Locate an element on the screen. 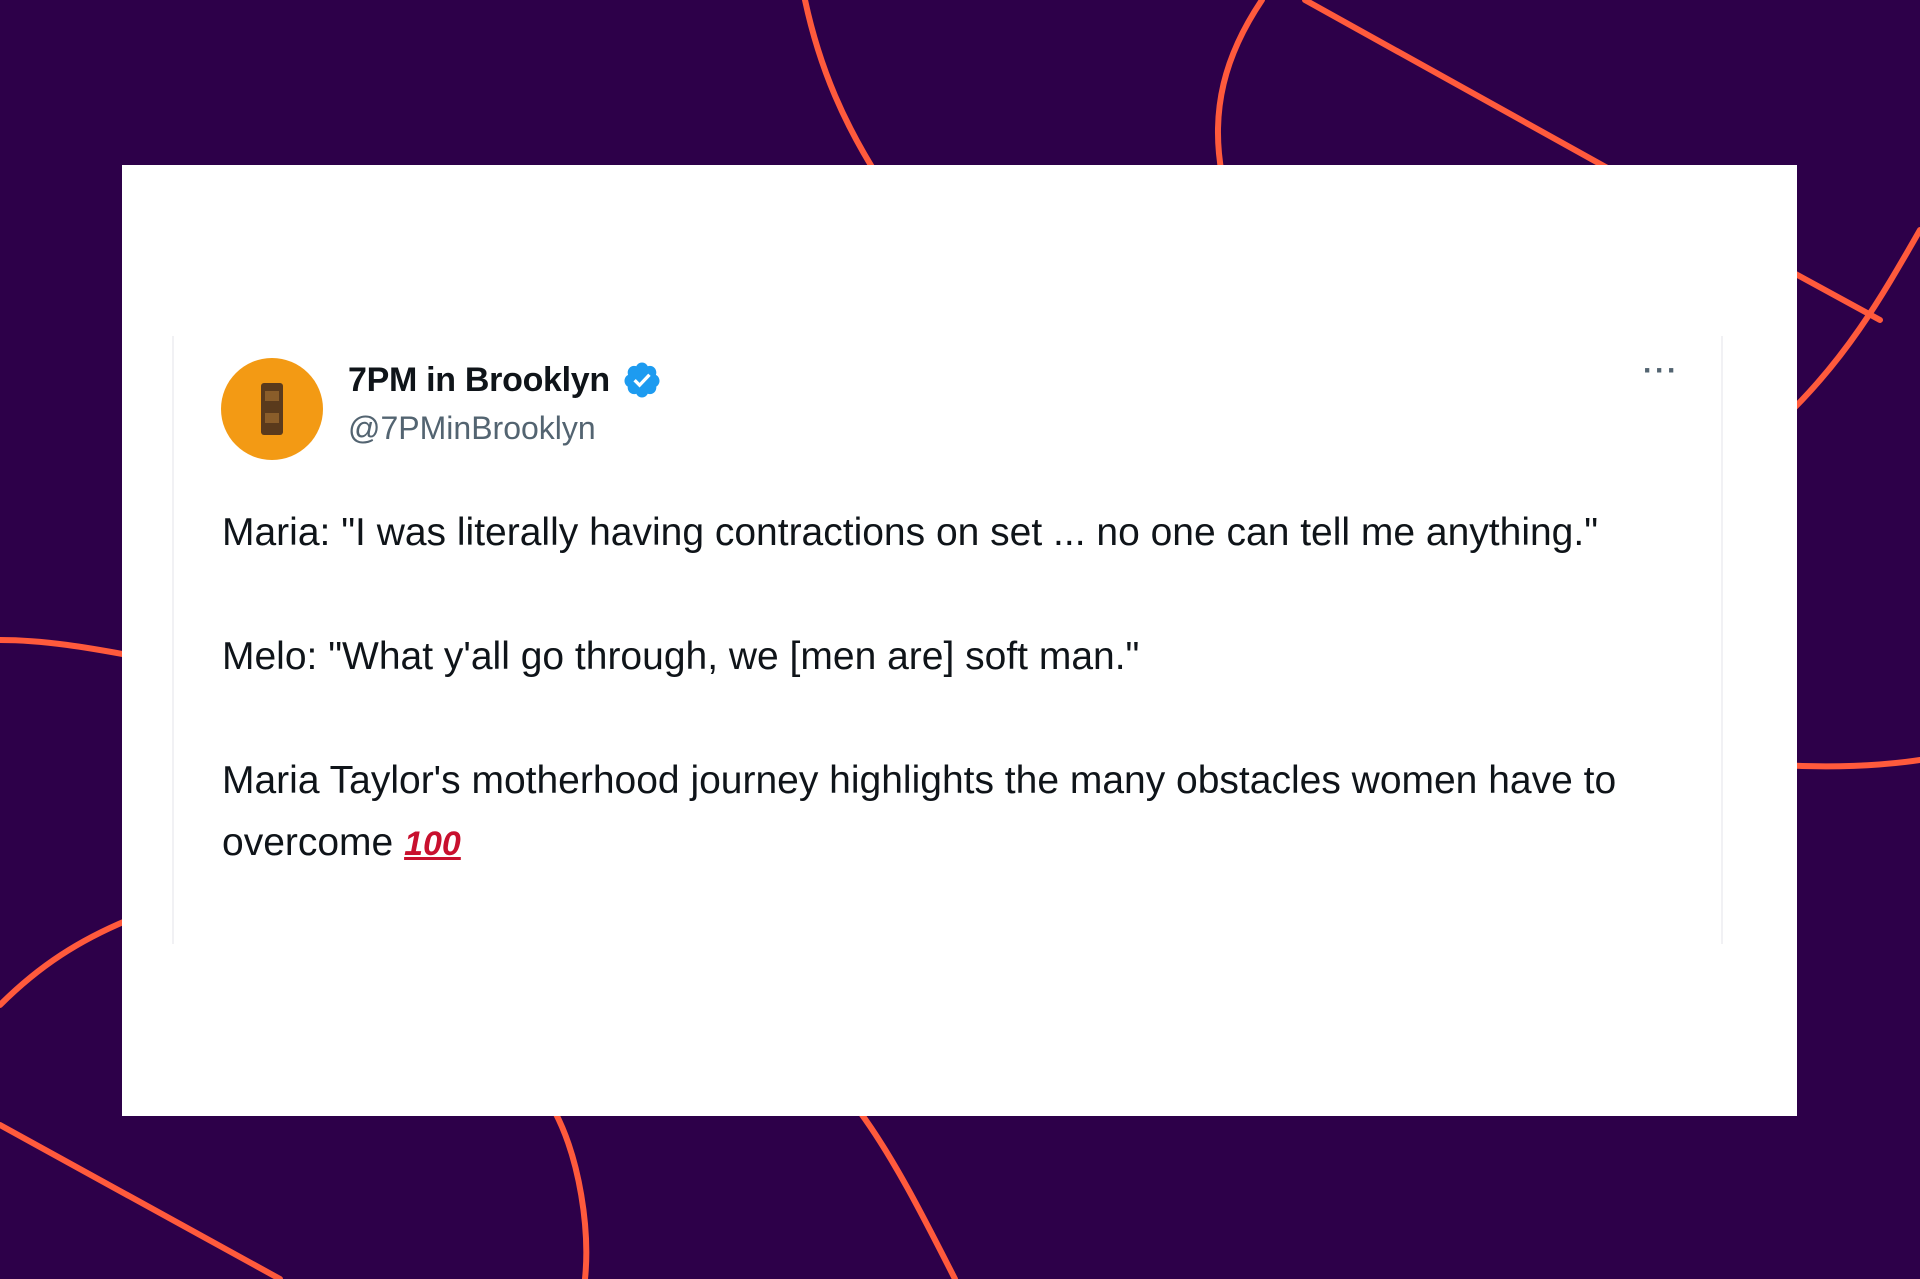  more-options-icon: ··· is located at coordinates (1661, 371).